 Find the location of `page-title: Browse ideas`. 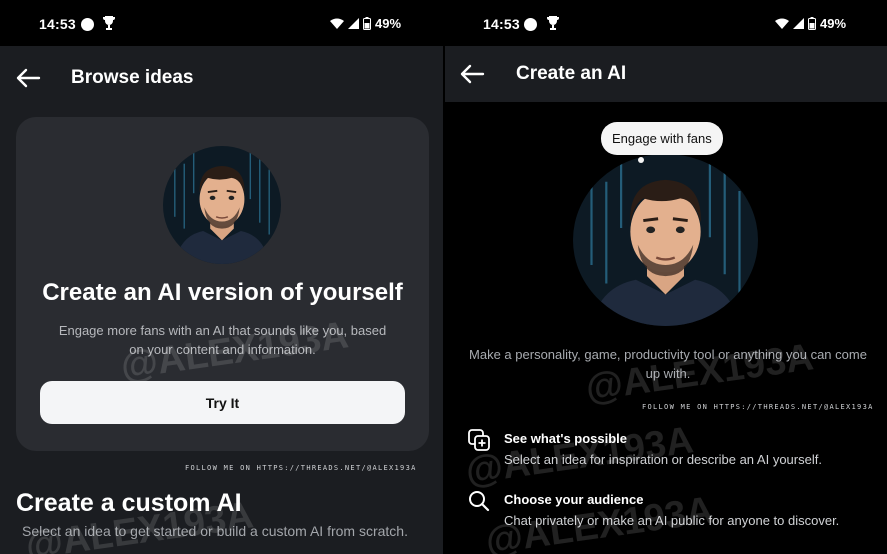

page-title: Browse ideas is located at coordinates (132, 77).